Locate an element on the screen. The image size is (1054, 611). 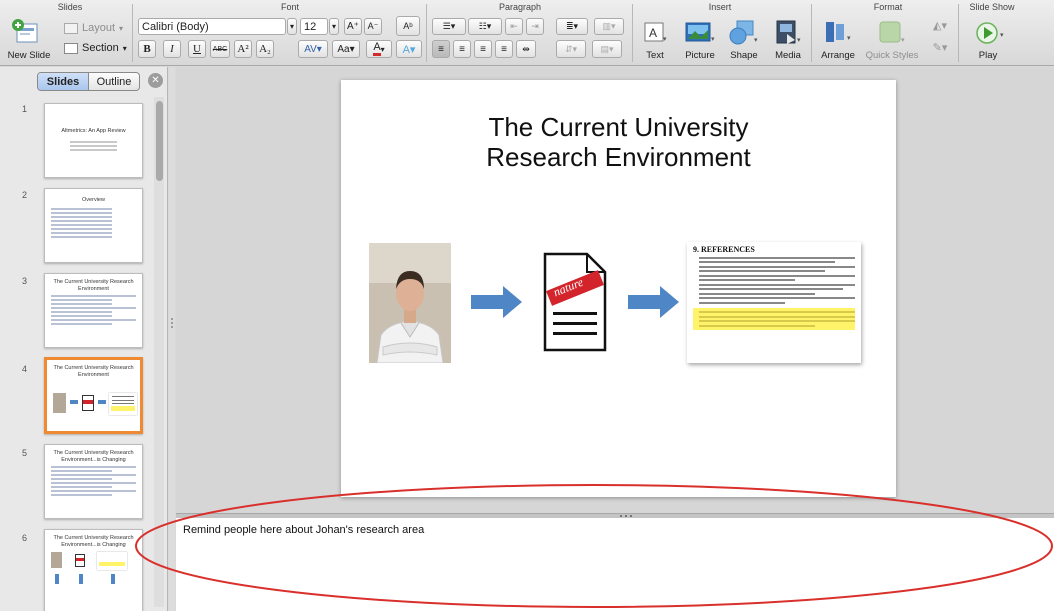
group-title-insert: Insert is located at coordinates (720, 7).